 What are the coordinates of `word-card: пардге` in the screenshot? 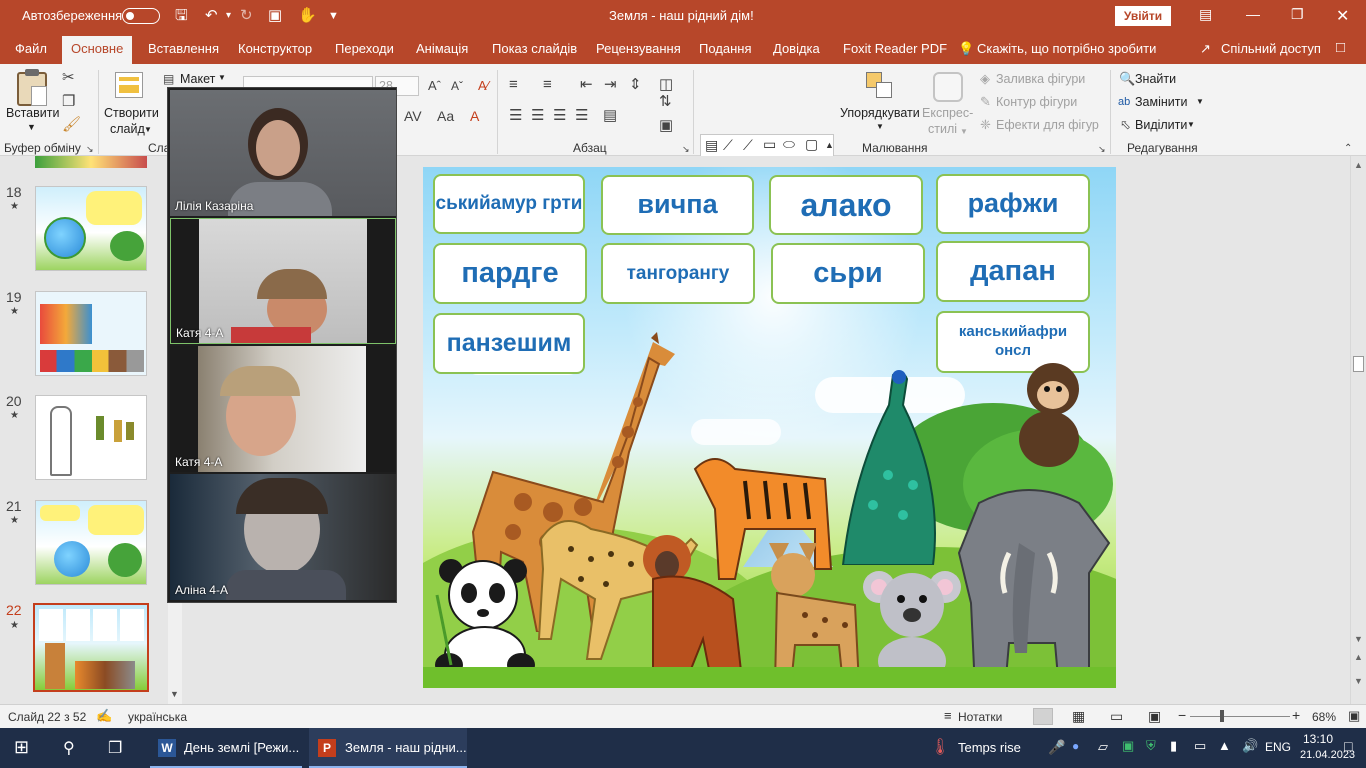 It's located at (510, 273).